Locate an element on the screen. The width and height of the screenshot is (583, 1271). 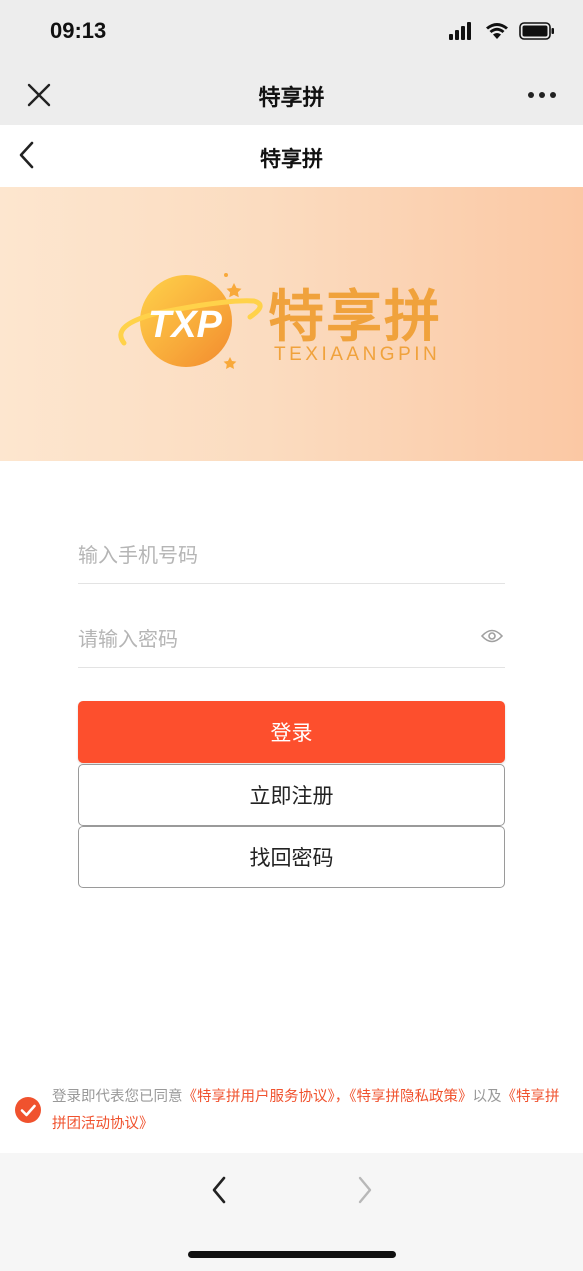
user-service-agreement-link: 《特享拼用户服务协议》， is located at coordinates (266, 1097).